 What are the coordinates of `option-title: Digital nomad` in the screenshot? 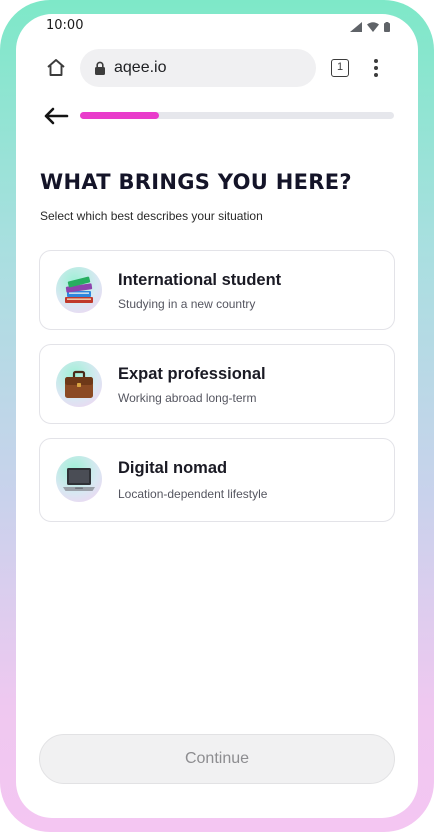 It's located at (173, 468).